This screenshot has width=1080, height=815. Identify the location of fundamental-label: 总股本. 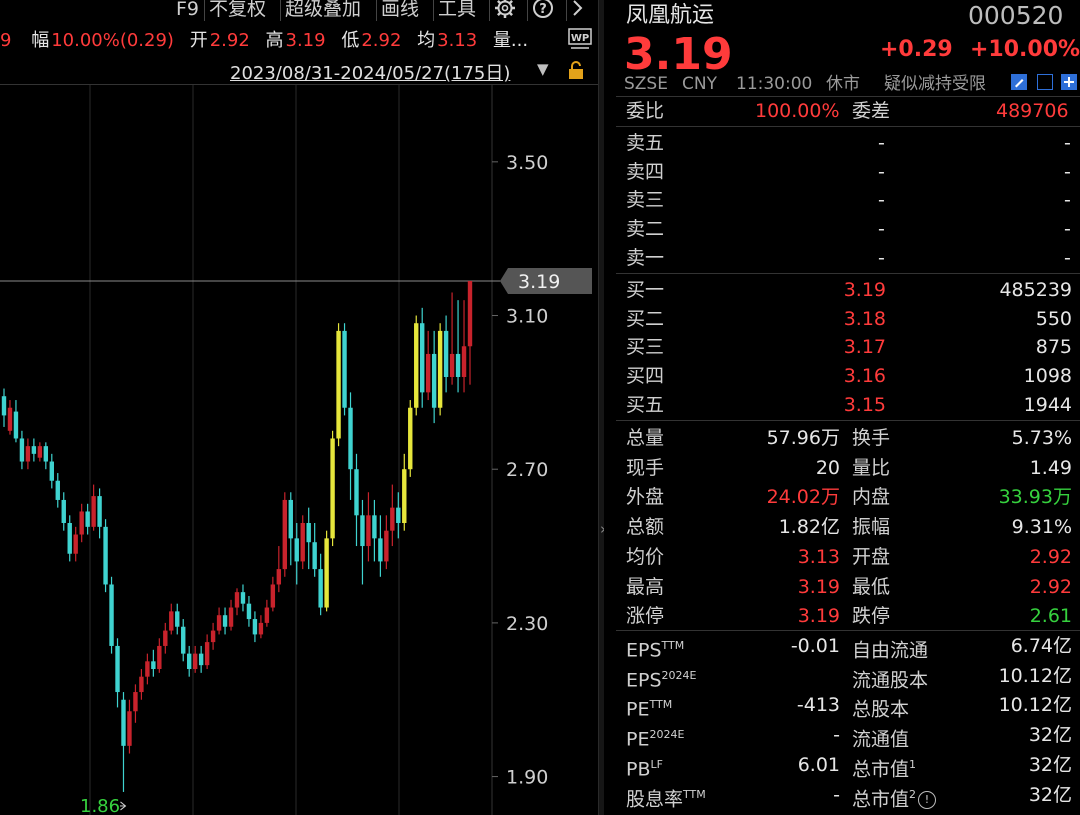
(880, 707).